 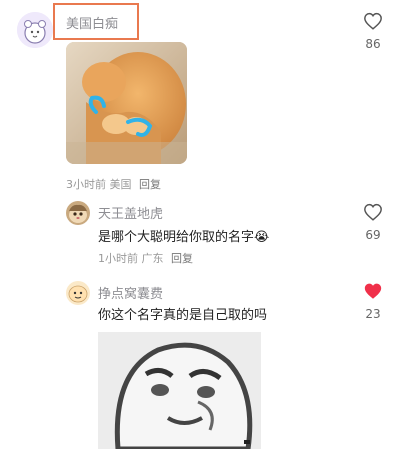 What do you see at coordinates (373, 235) in the screenshot?
I see `like-count: 69` at bounding box center [373, 235].